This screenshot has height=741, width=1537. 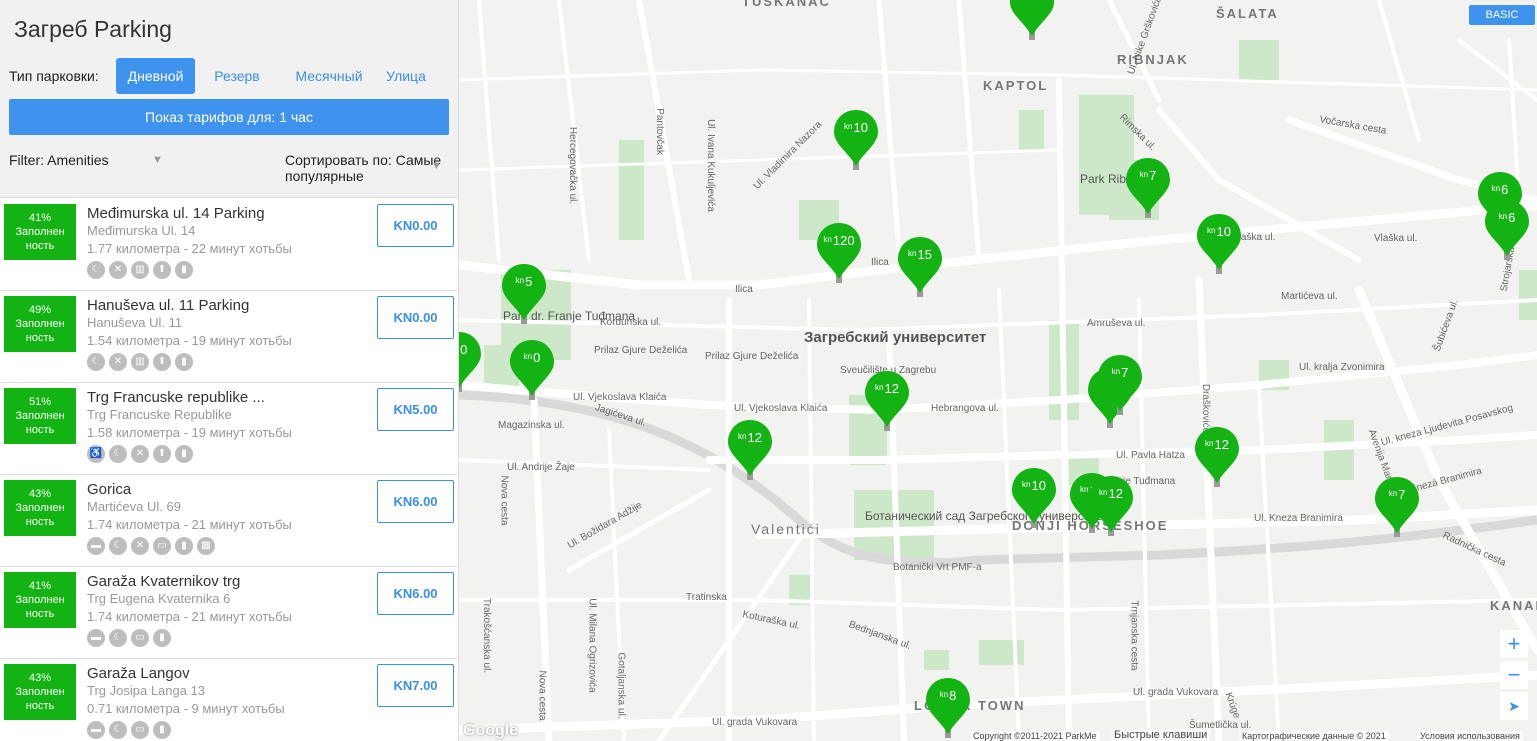 What do you see at coordinates (163, 581) in the screenshot?
I see `parking-name: Garaža Kvaternikov trg` at bounding box center [163, 581].